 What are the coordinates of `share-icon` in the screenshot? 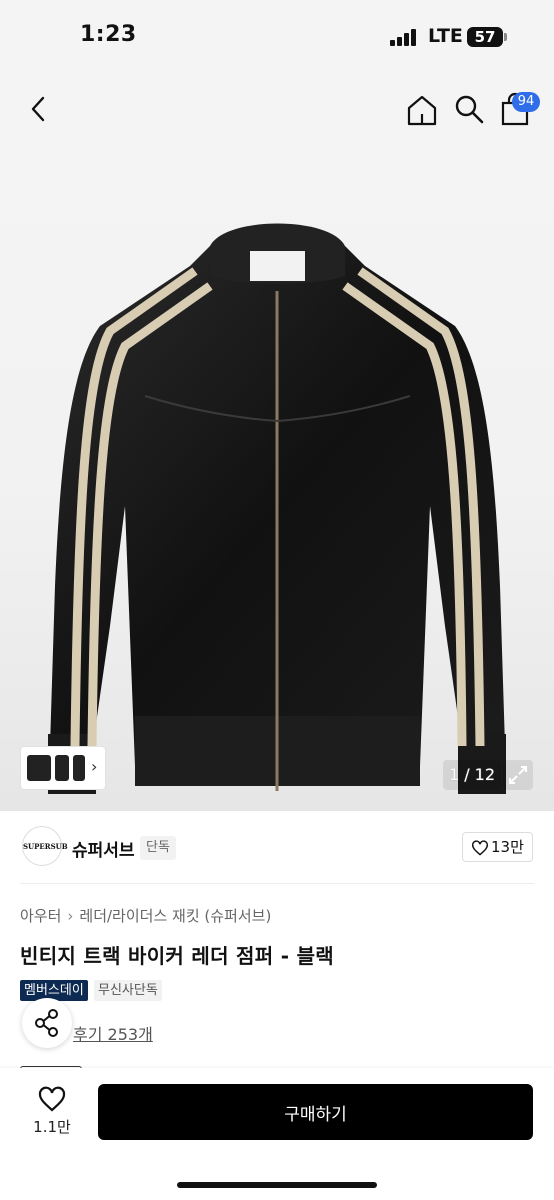 It's located at (46, 1023).